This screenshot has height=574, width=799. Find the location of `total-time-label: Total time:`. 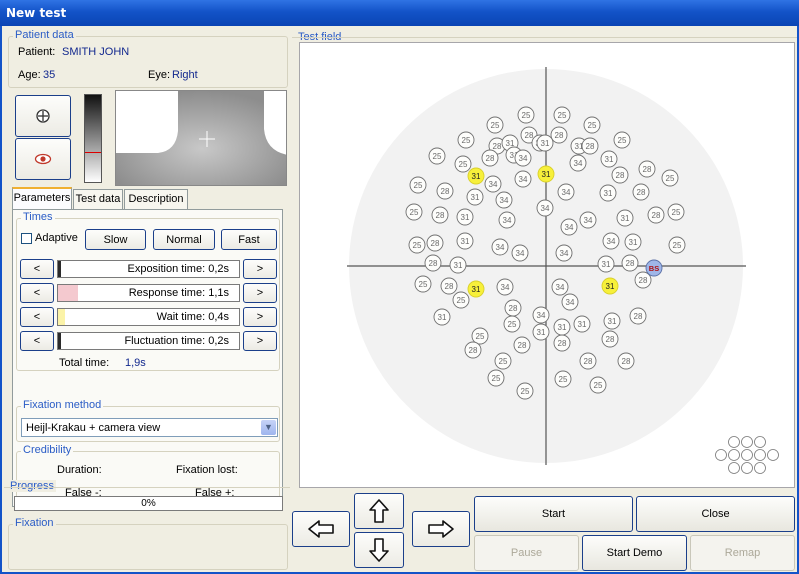

total-time-label: Total time: is located at coordinates (84, 363).